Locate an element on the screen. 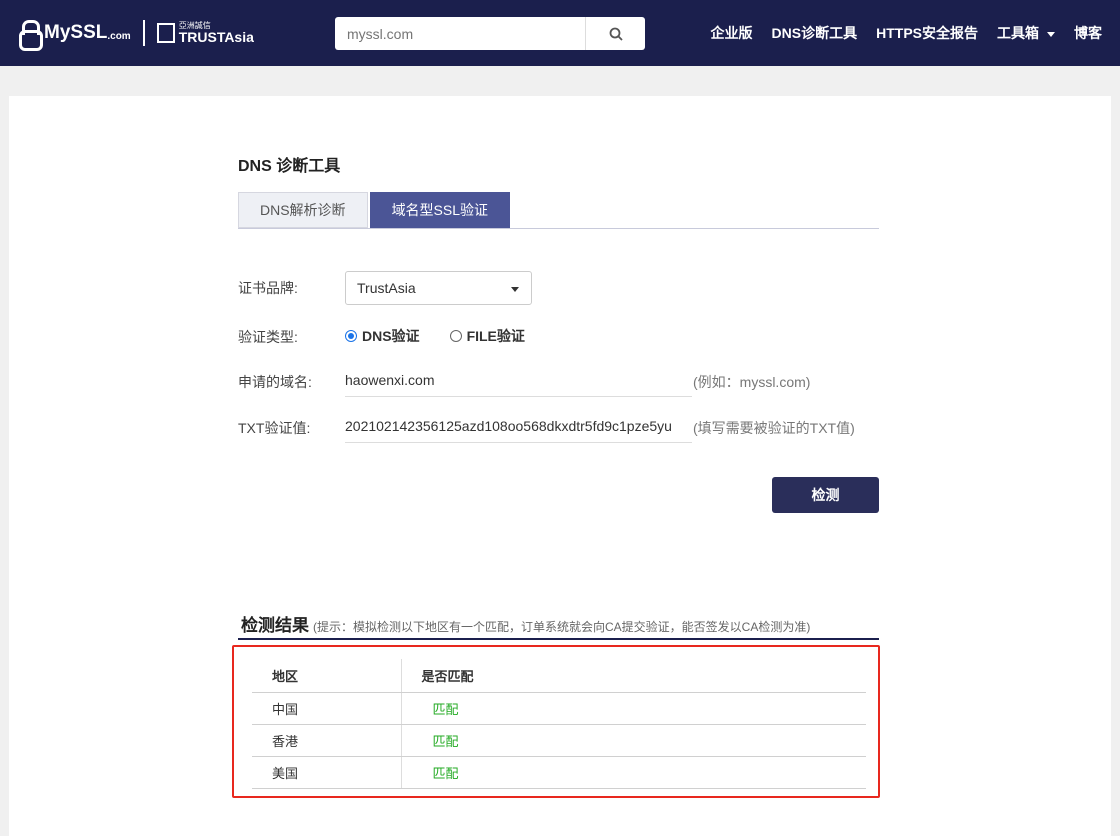 The height and width of the screenshot is (836, 1120). type-radio-group: DNS验证 FILE验证 is located at coordinates (435, 336).